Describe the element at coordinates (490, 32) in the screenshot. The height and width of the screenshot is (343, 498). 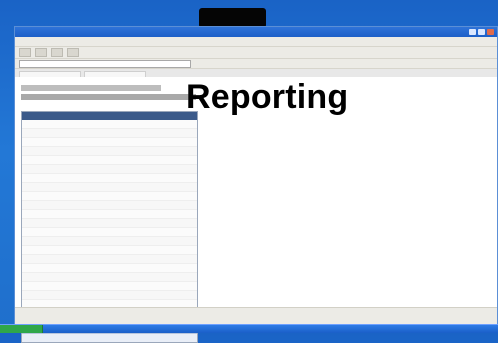
I see `close-button` at that location.